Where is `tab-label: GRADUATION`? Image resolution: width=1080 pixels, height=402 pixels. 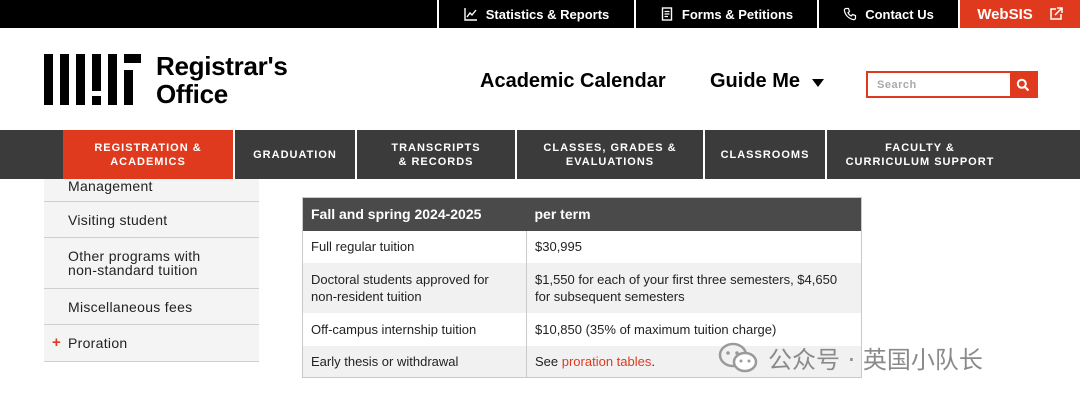 tab-label: GRADUATION is located at coordinates (295, 154).